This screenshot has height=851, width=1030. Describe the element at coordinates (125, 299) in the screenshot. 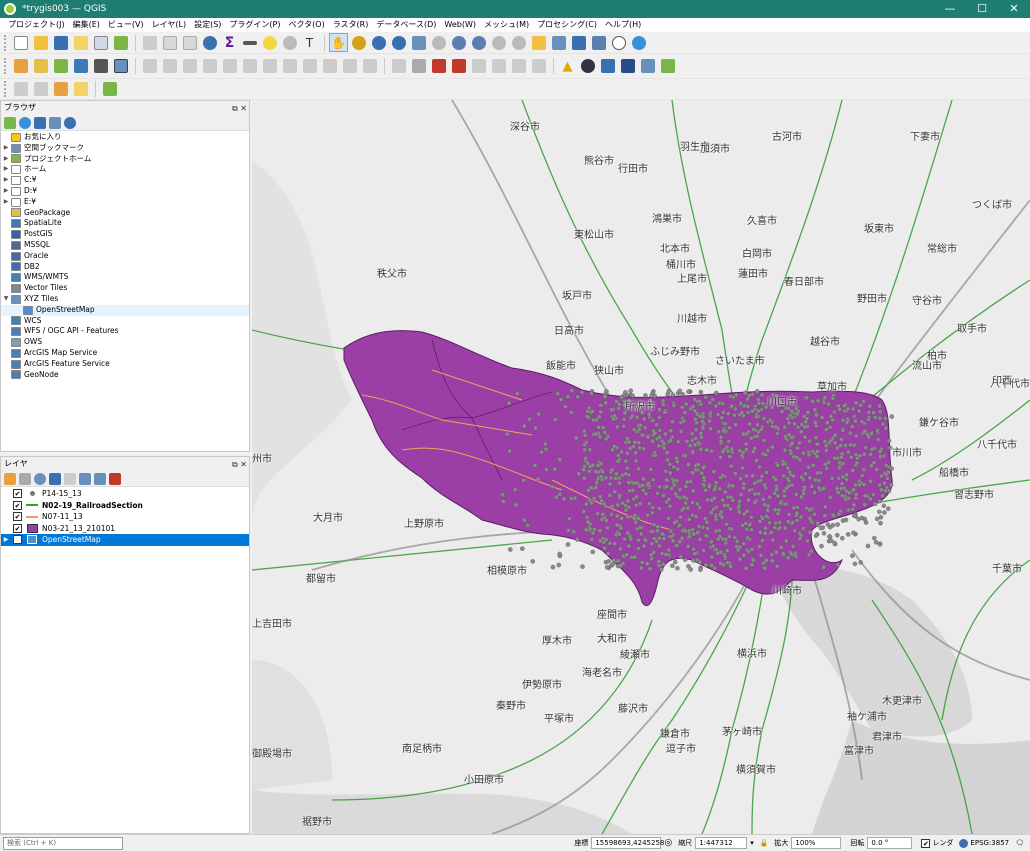

I see `browser-item: ▼ XYZ Tiles` at that location.